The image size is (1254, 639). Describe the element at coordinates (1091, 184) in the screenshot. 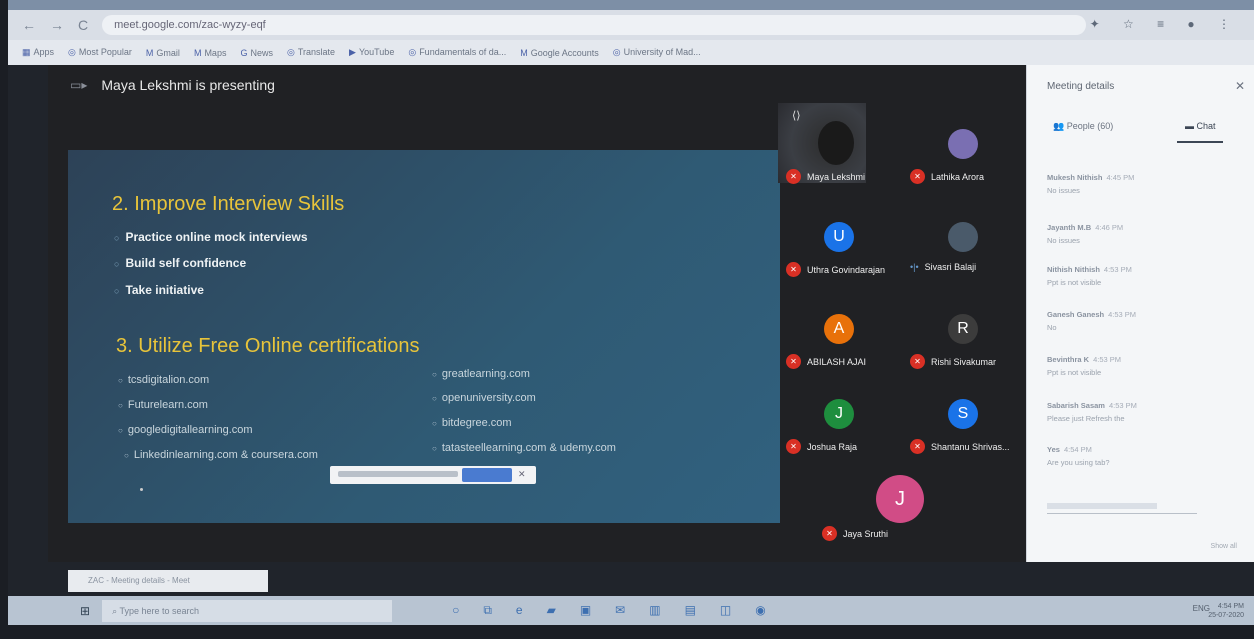

I see `chat-message: Mukesh Nithish 4:45 PM No issues` at that location.